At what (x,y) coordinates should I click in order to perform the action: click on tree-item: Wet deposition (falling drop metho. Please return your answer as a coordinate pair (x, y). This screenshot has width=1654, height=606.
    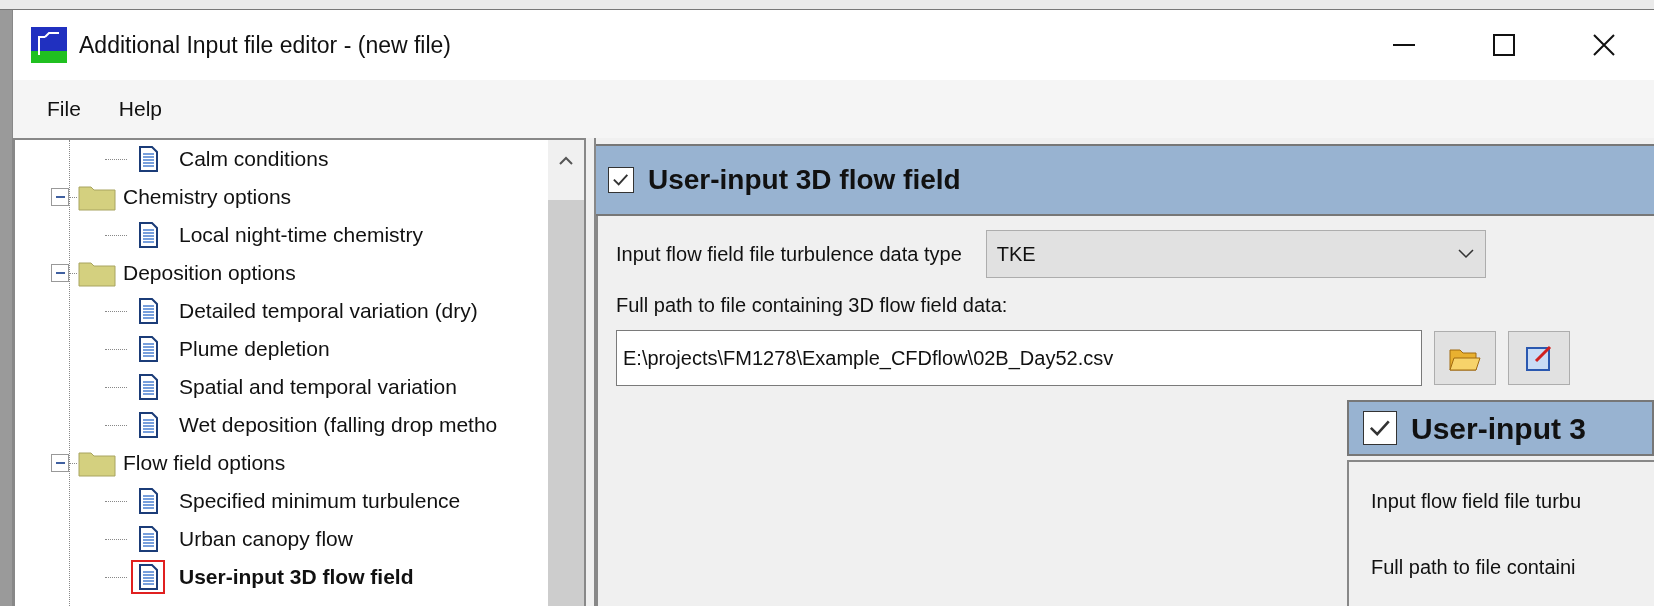
    Looking at the image, I should click on (338, 425).